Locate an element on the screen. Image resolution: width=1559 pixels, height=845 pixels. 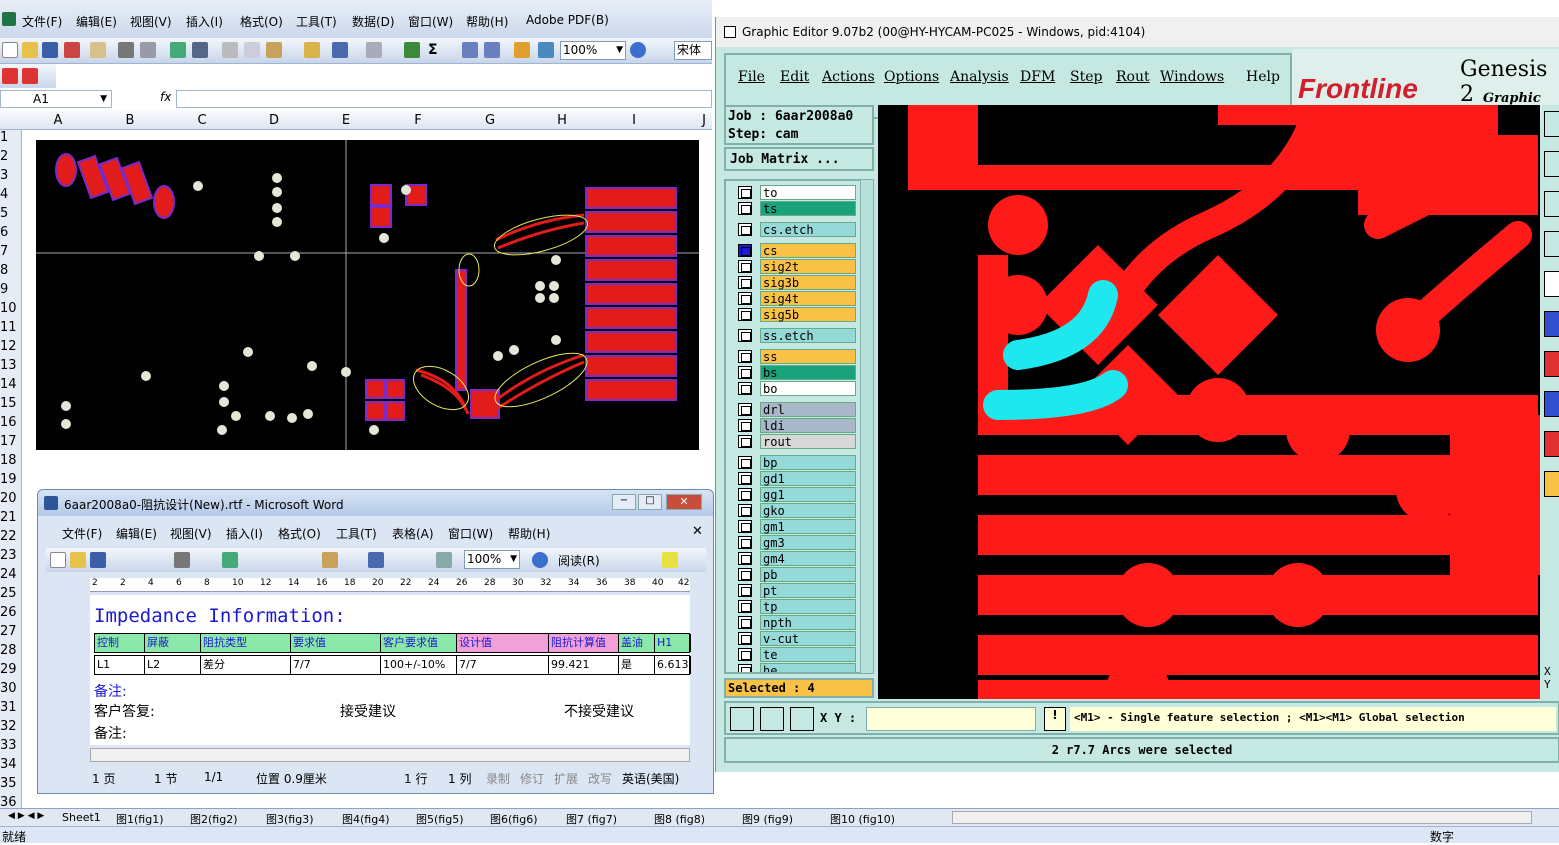
row-header: 12 is located at coordinates (8, 346).